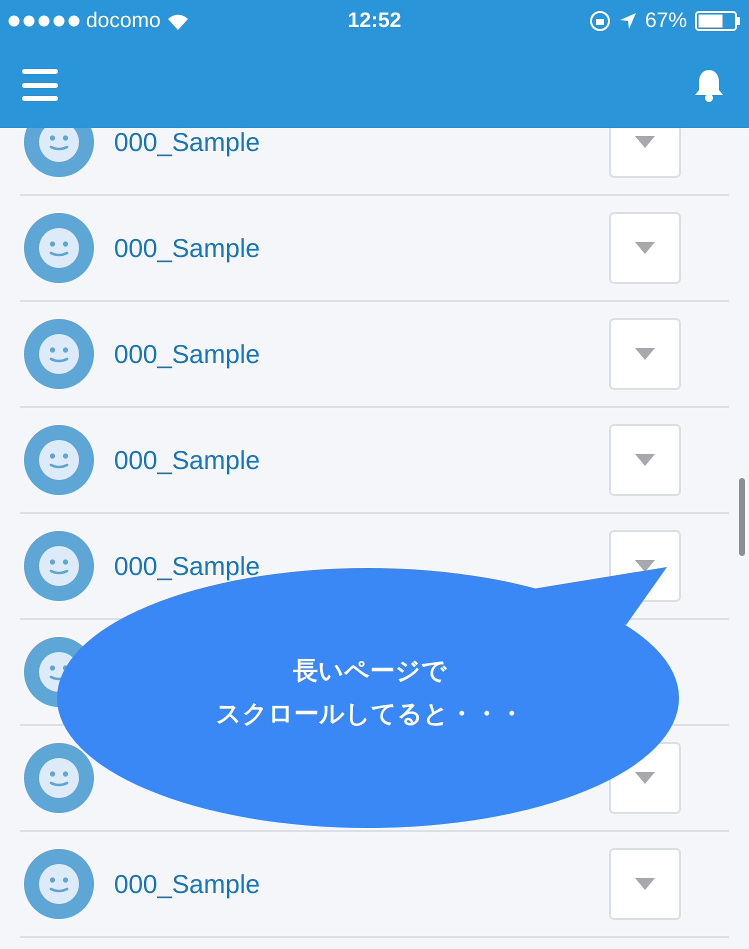 The image size is (749, 949). What do you see at coordinates (718, 21) in the screenshot?
I see `battery-icon` at bounding box center [718, 21].